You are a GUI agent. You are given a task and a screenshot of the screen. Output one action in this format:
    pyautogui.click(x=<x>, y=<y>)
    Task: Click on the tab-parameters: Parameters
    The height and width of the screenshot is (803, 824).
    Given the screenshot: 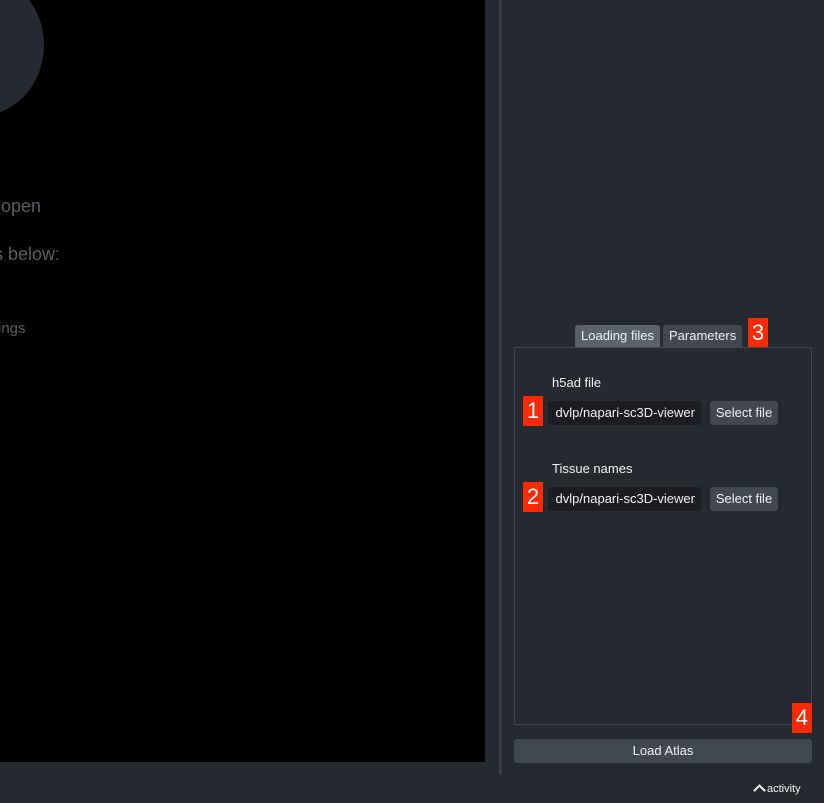 What is the action you would take?
    pyautogui.click(x=703, y=336)
    